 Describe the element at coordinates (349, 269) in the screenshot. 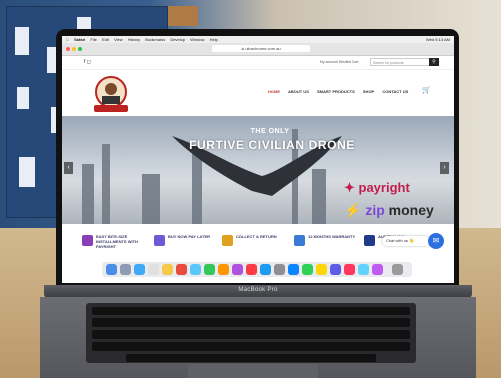

I see `news-icon` at that location.